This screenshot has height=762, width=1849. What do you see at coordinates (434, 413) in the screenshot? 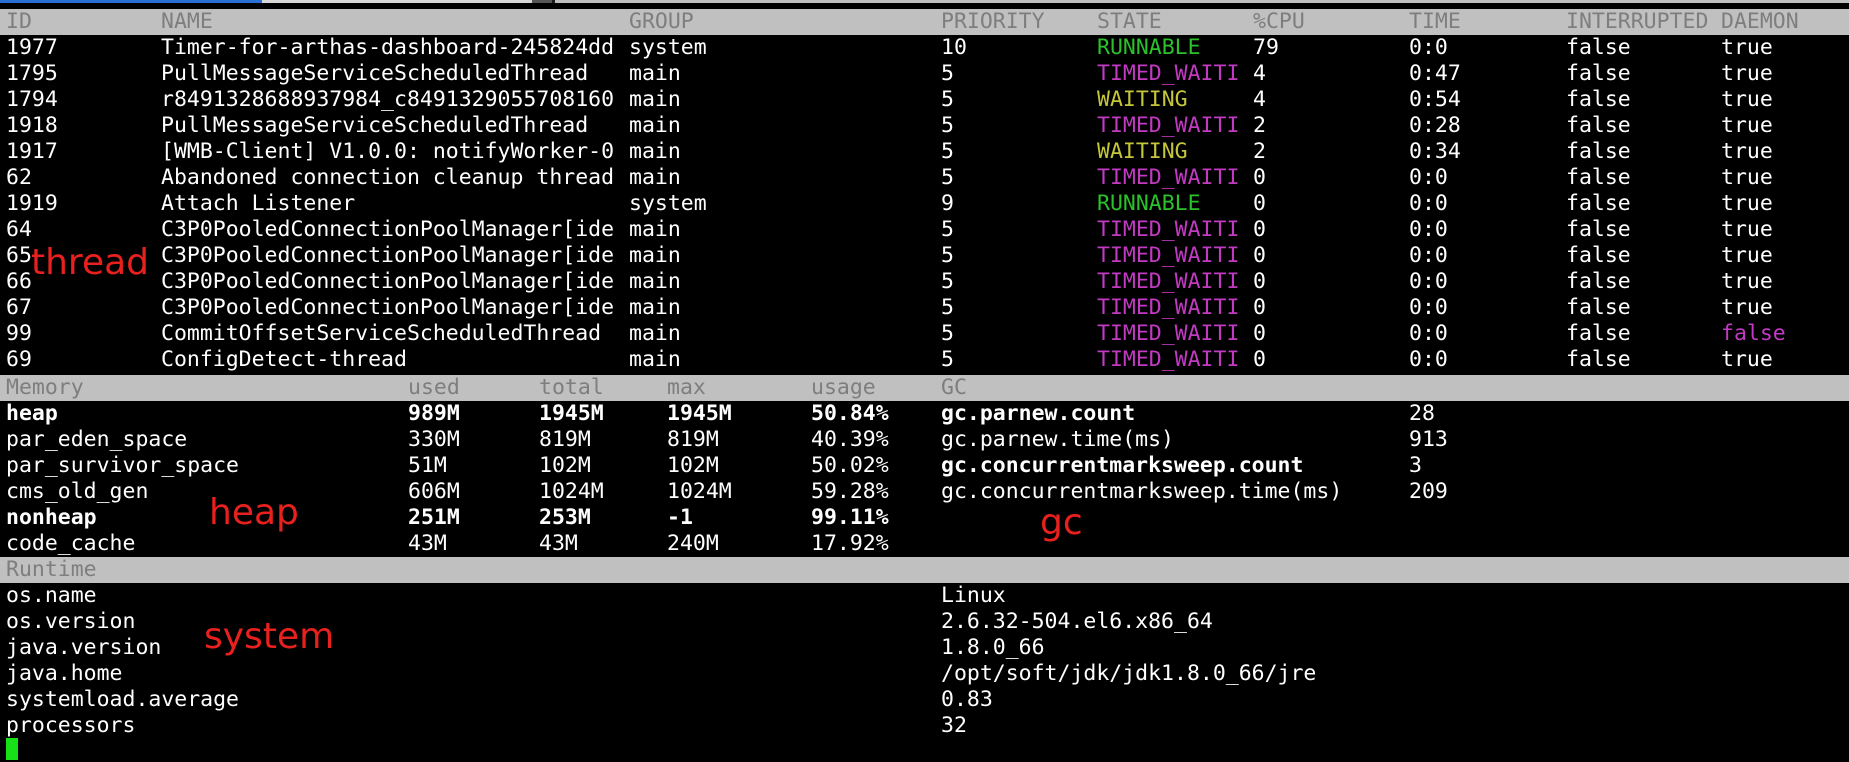
I see `memory-used-cell: 989M` at bounding box center [434, 413].